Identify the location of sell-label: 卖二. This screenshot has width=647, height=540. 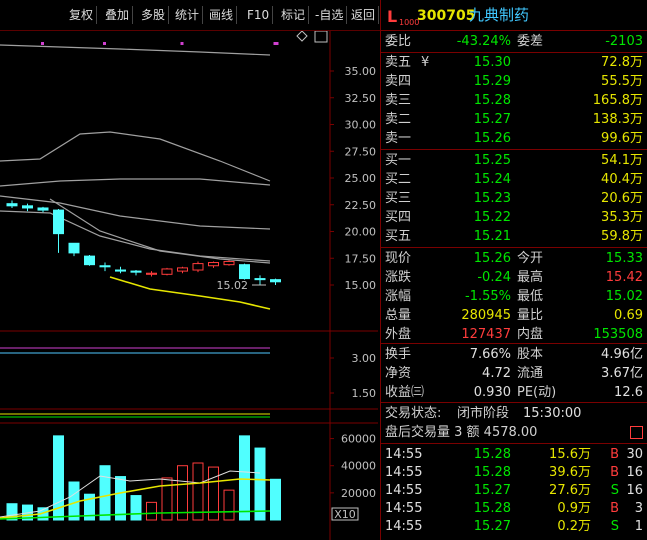
(398, 119).